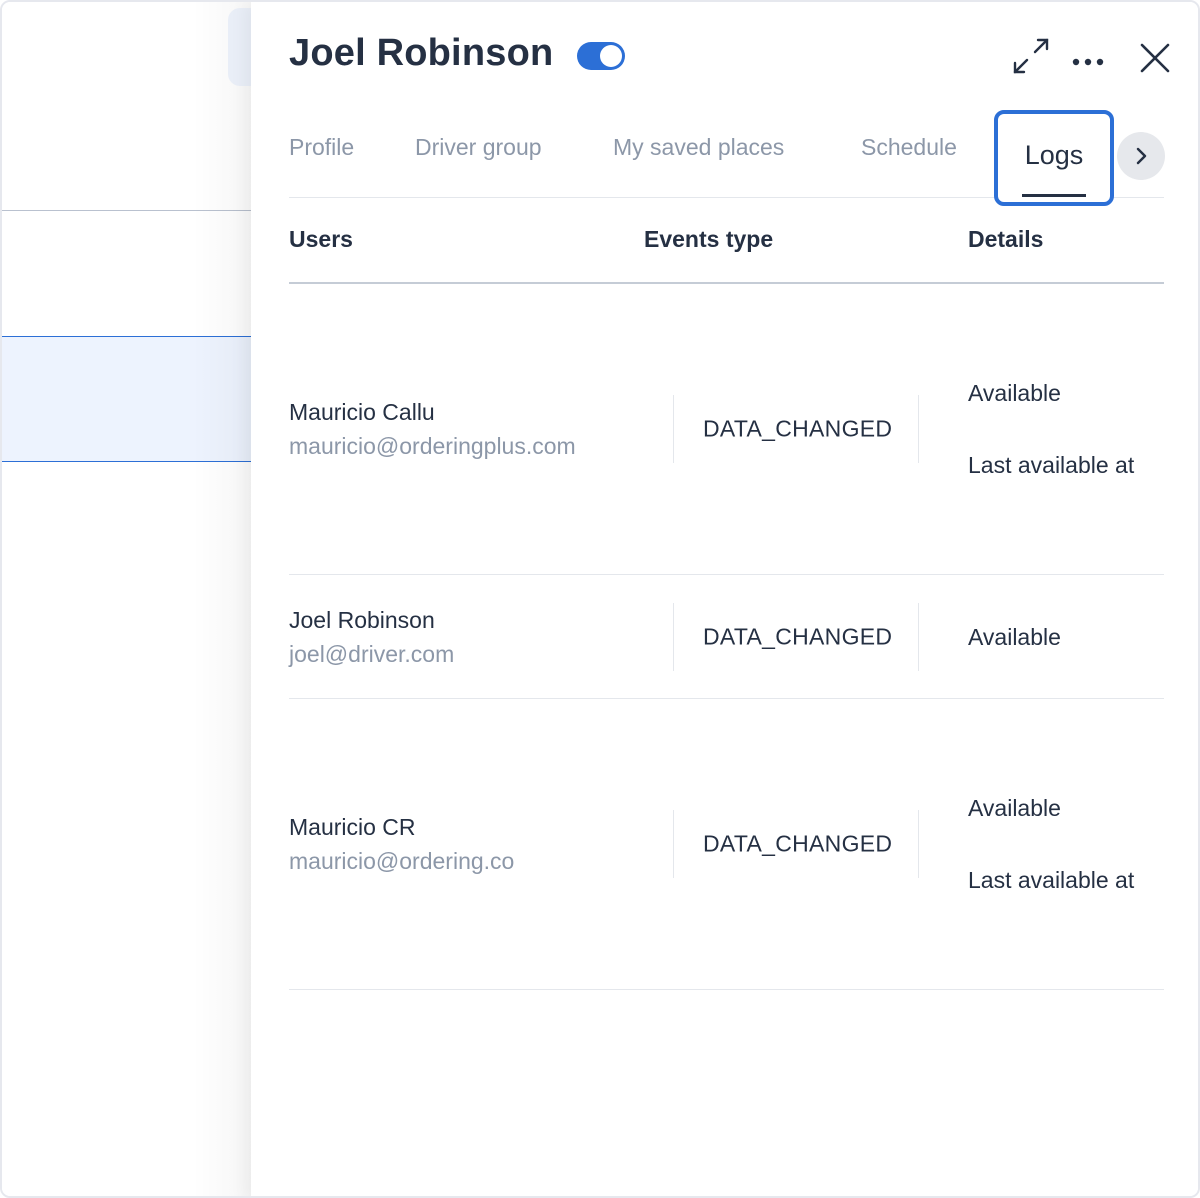 This screenshot has height=1198, width=1200. What do you see at coordinates (362, 619) in the screenshot?
I see `user-name: Joel Robinson` at bounding box center [362, 619].